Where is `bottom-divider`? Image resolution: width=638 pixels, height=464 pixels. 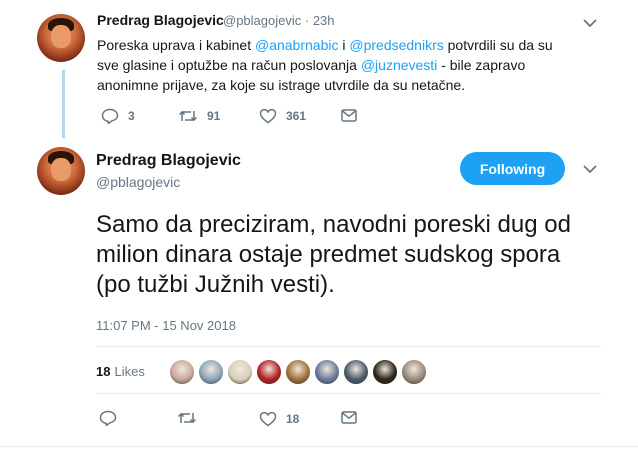
bottom-divider is located at coordinates (319, 446).